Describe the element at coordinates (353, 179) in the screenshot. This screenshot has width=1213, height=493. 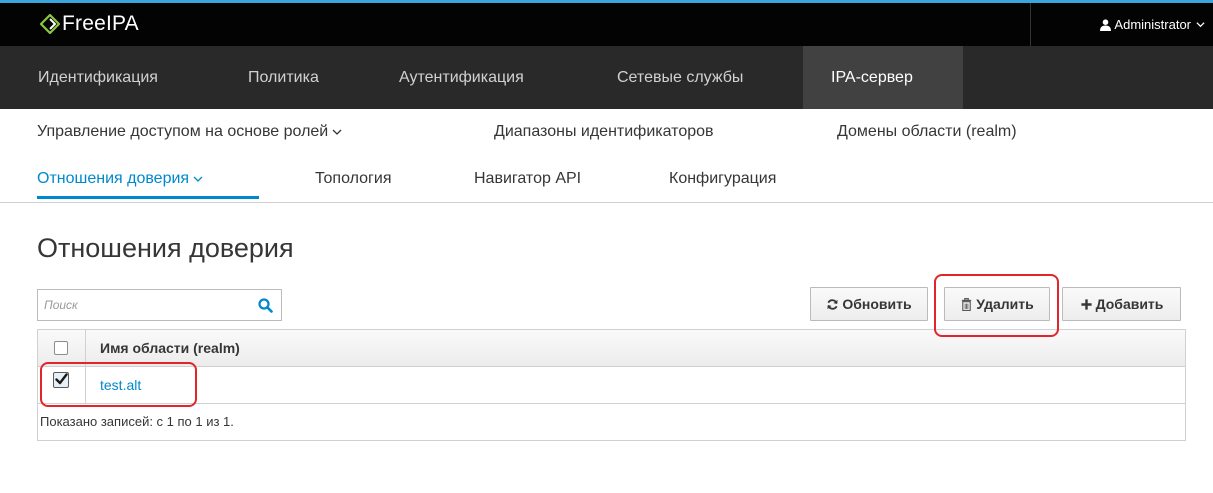
I see `subnav-topology: Топология` at that location.